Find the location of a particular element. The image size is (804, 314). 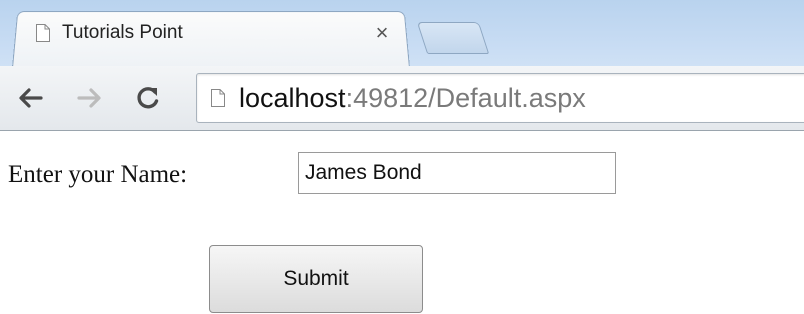

url-path: :49812/Default.aspx is located at coordinates (465, 97).